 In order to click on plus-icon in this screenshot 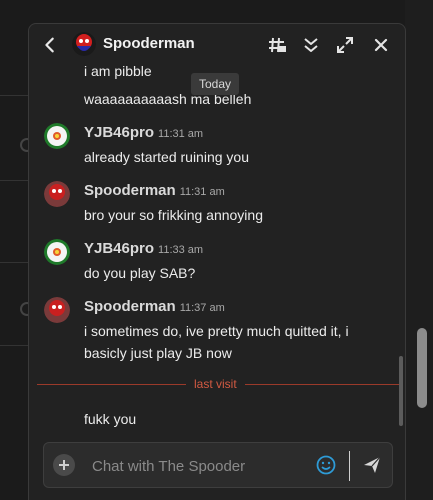, I will do `click(64, 465)`.